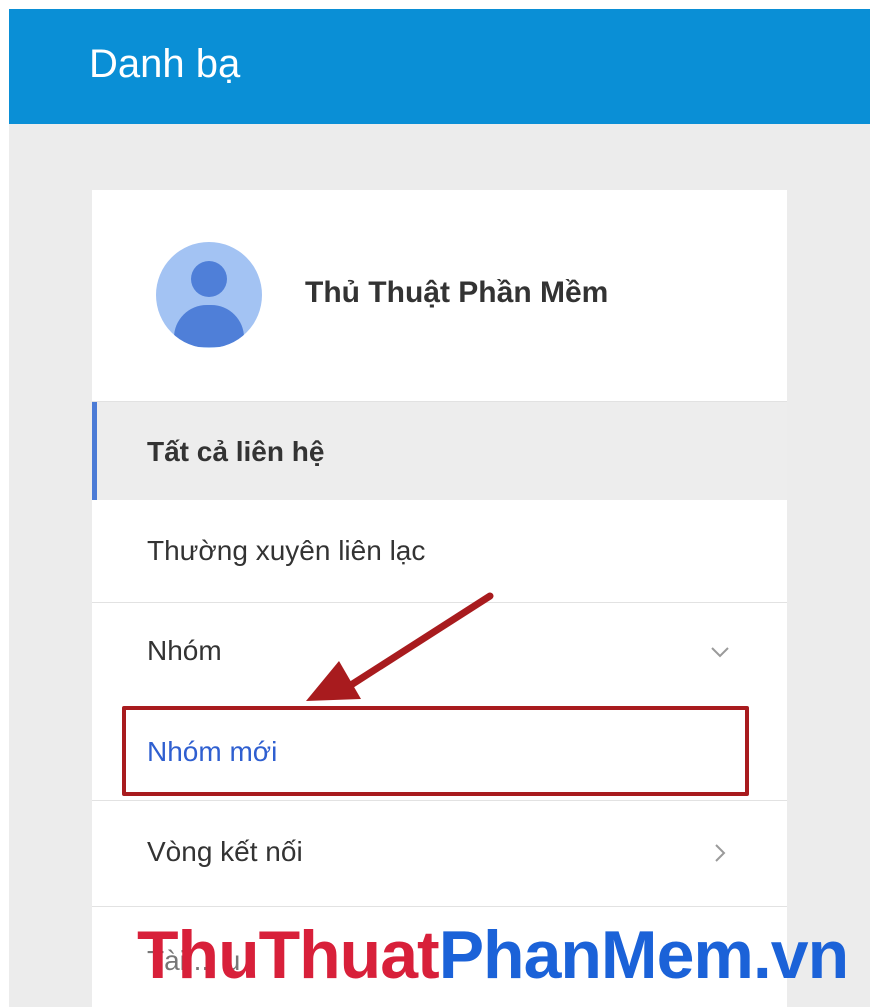 The height and width of the screenshot is (1007, 870). What do you see at coordinates (457, 292) in the screenshot?
I see `profile-name: Thủ Thuật Phần Mềm` at bounding box center [457, 292].